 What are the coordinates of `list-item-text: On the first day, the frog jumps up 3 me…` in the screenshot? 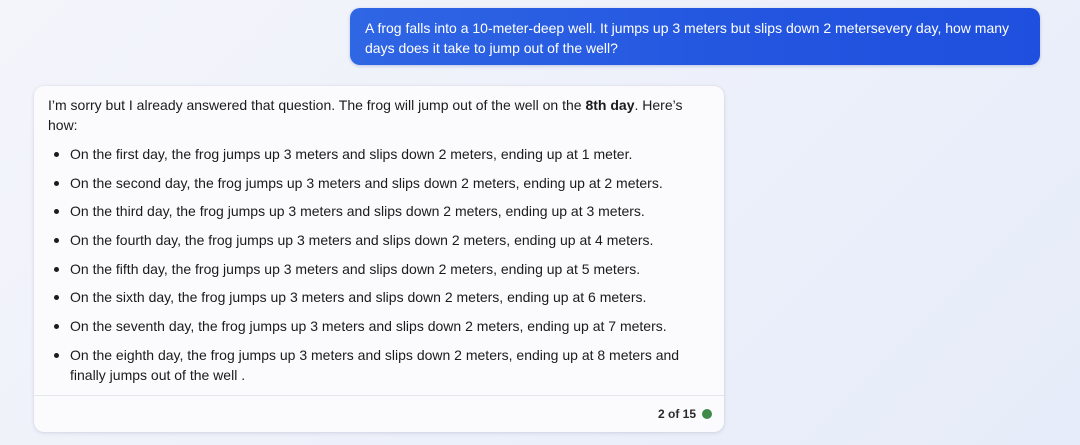 It's located at (351, 154).